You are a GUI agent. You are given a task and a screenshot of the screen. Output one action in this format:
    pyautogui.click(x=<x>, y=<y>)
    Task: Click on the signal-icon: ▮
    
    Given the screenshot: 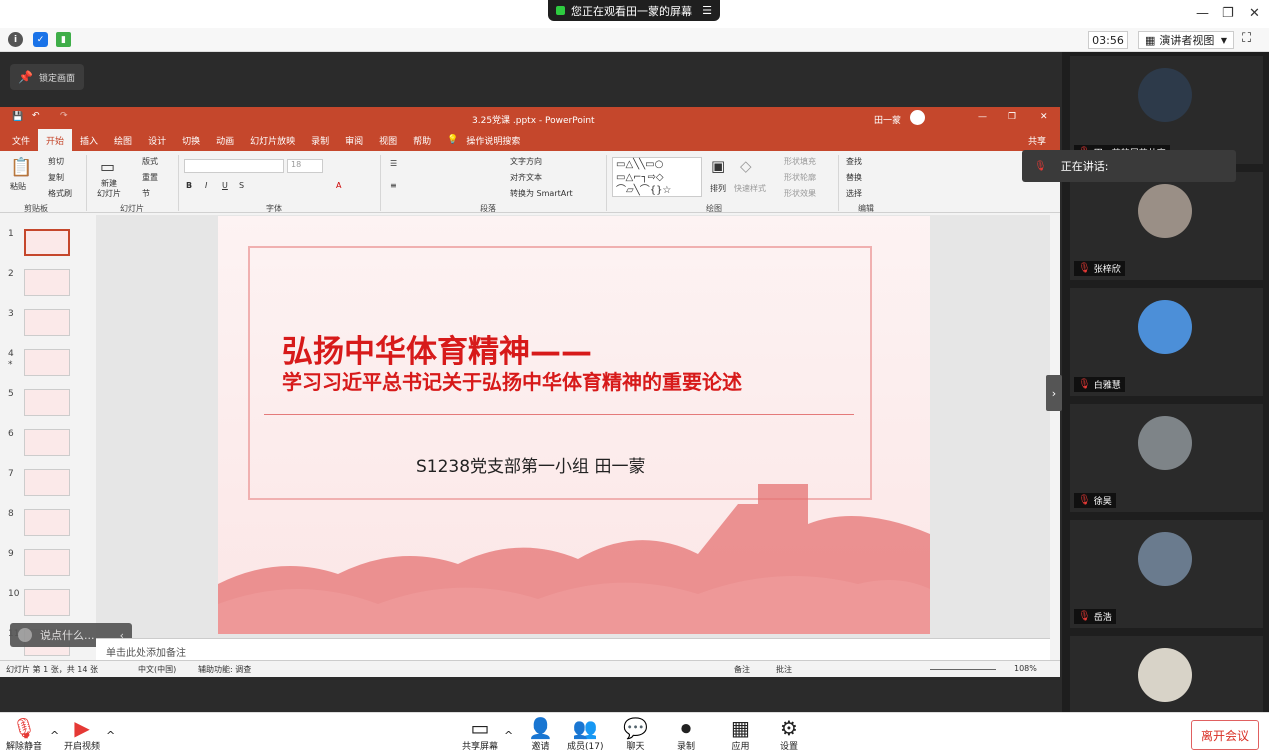 What is the action you would take?
    pyautogui.click(x=63, y=39)
    